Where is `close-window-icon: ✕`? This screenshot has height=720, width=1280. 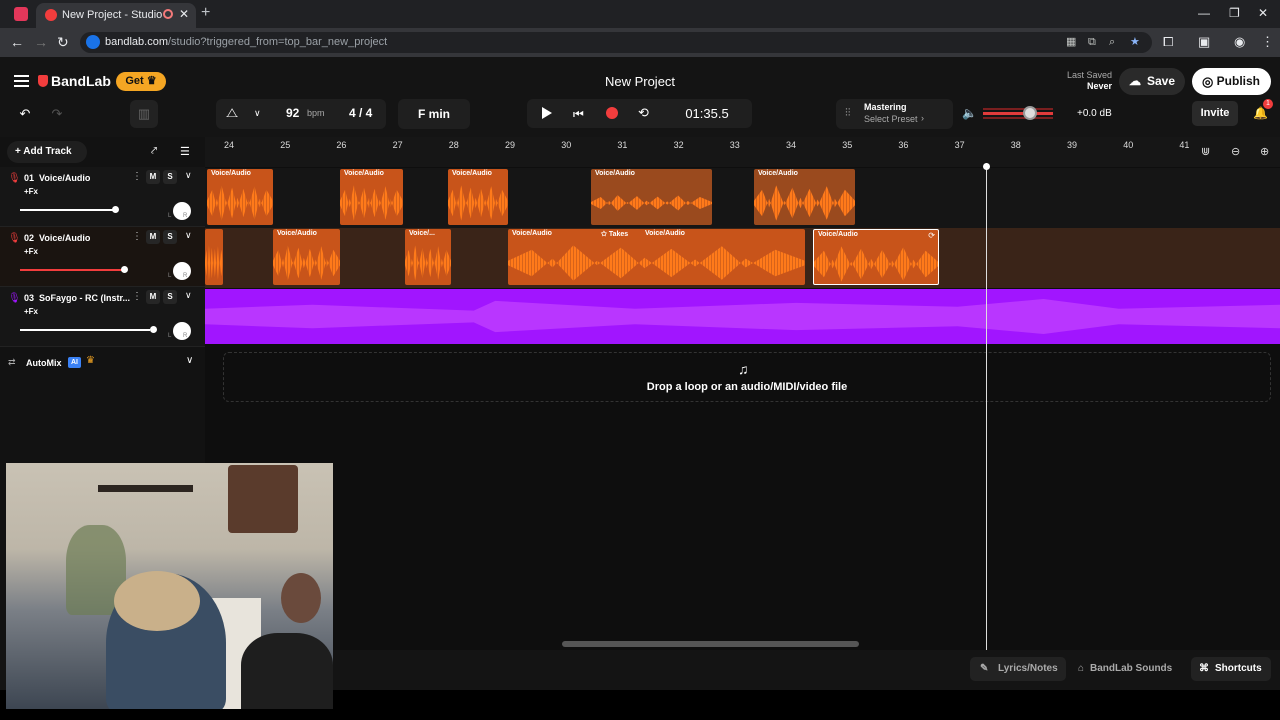 close-window-icon: ✕ is located at coordinates (1263, 13).